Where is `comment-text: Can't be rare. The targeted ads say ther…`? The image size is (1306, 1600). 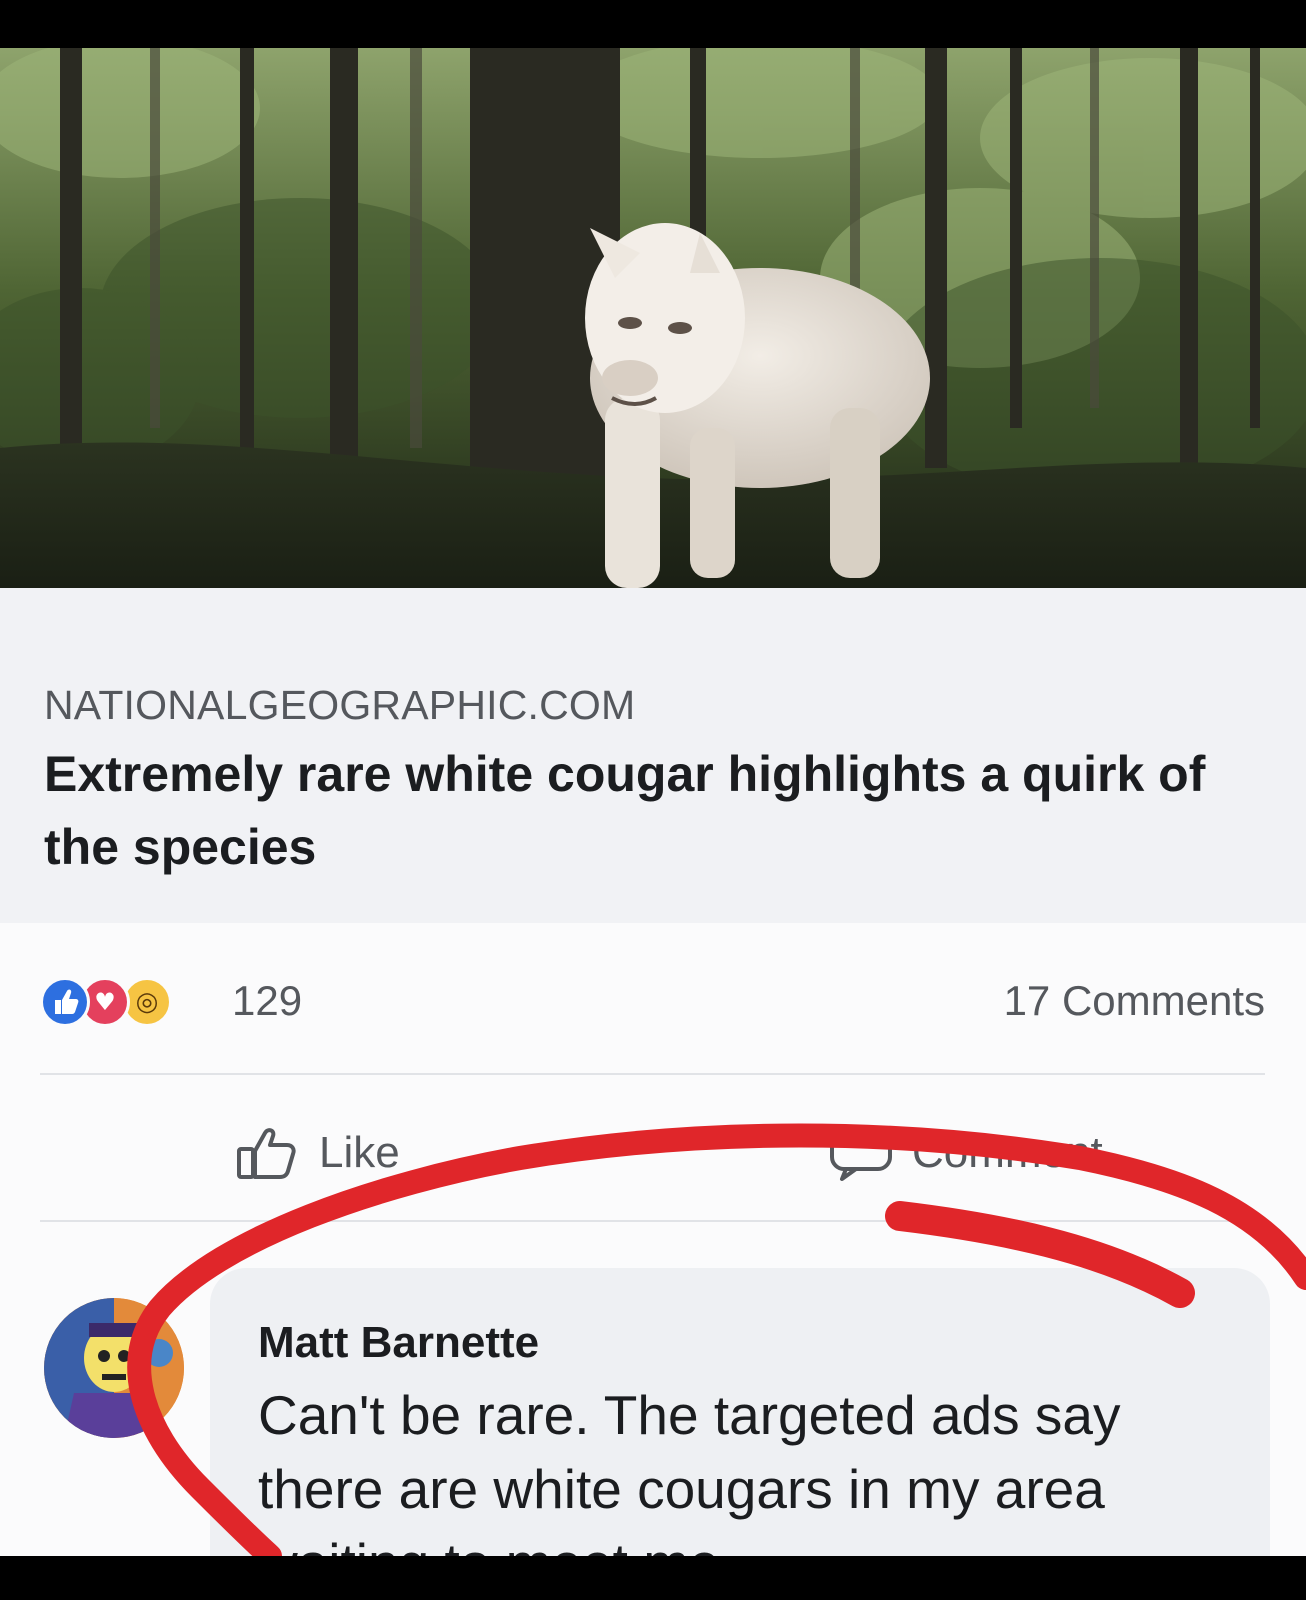
comment-text: Can't be rare. The targeted ads say ther… is located at coordinates (689, 1470).